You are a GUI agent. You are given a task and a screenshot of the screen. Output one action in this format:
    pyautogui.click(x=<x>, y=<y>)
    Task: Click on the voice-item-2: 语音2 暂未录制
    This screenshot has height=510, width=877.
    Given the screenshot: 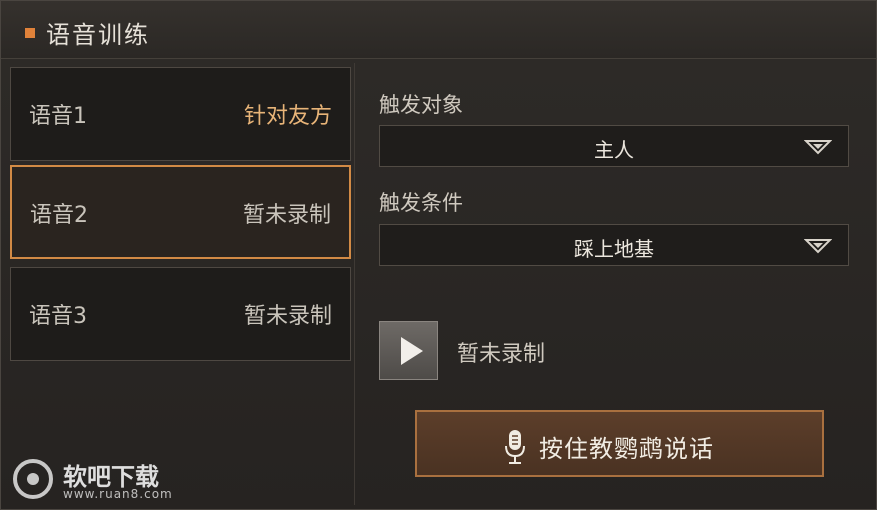 What is the action you would take?
    pyautogui.click(x=180, y=212)
    